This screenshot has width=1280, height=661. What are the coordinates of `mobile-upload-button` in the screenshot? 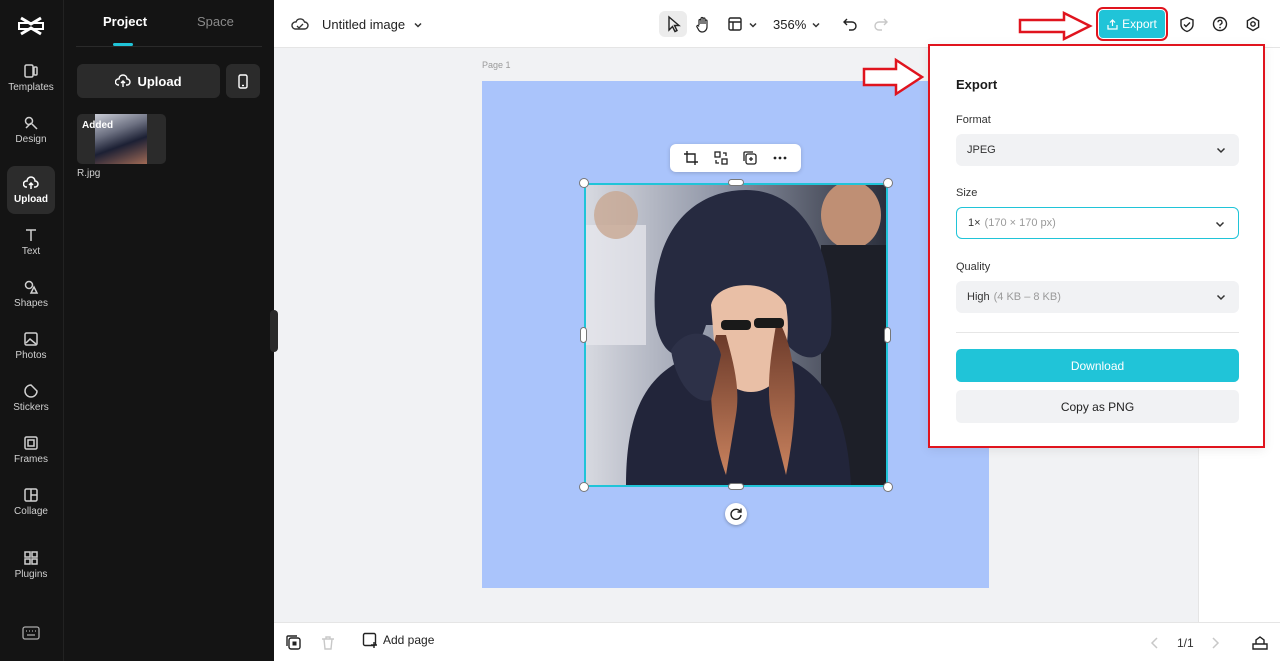 It's located at (243, 81).